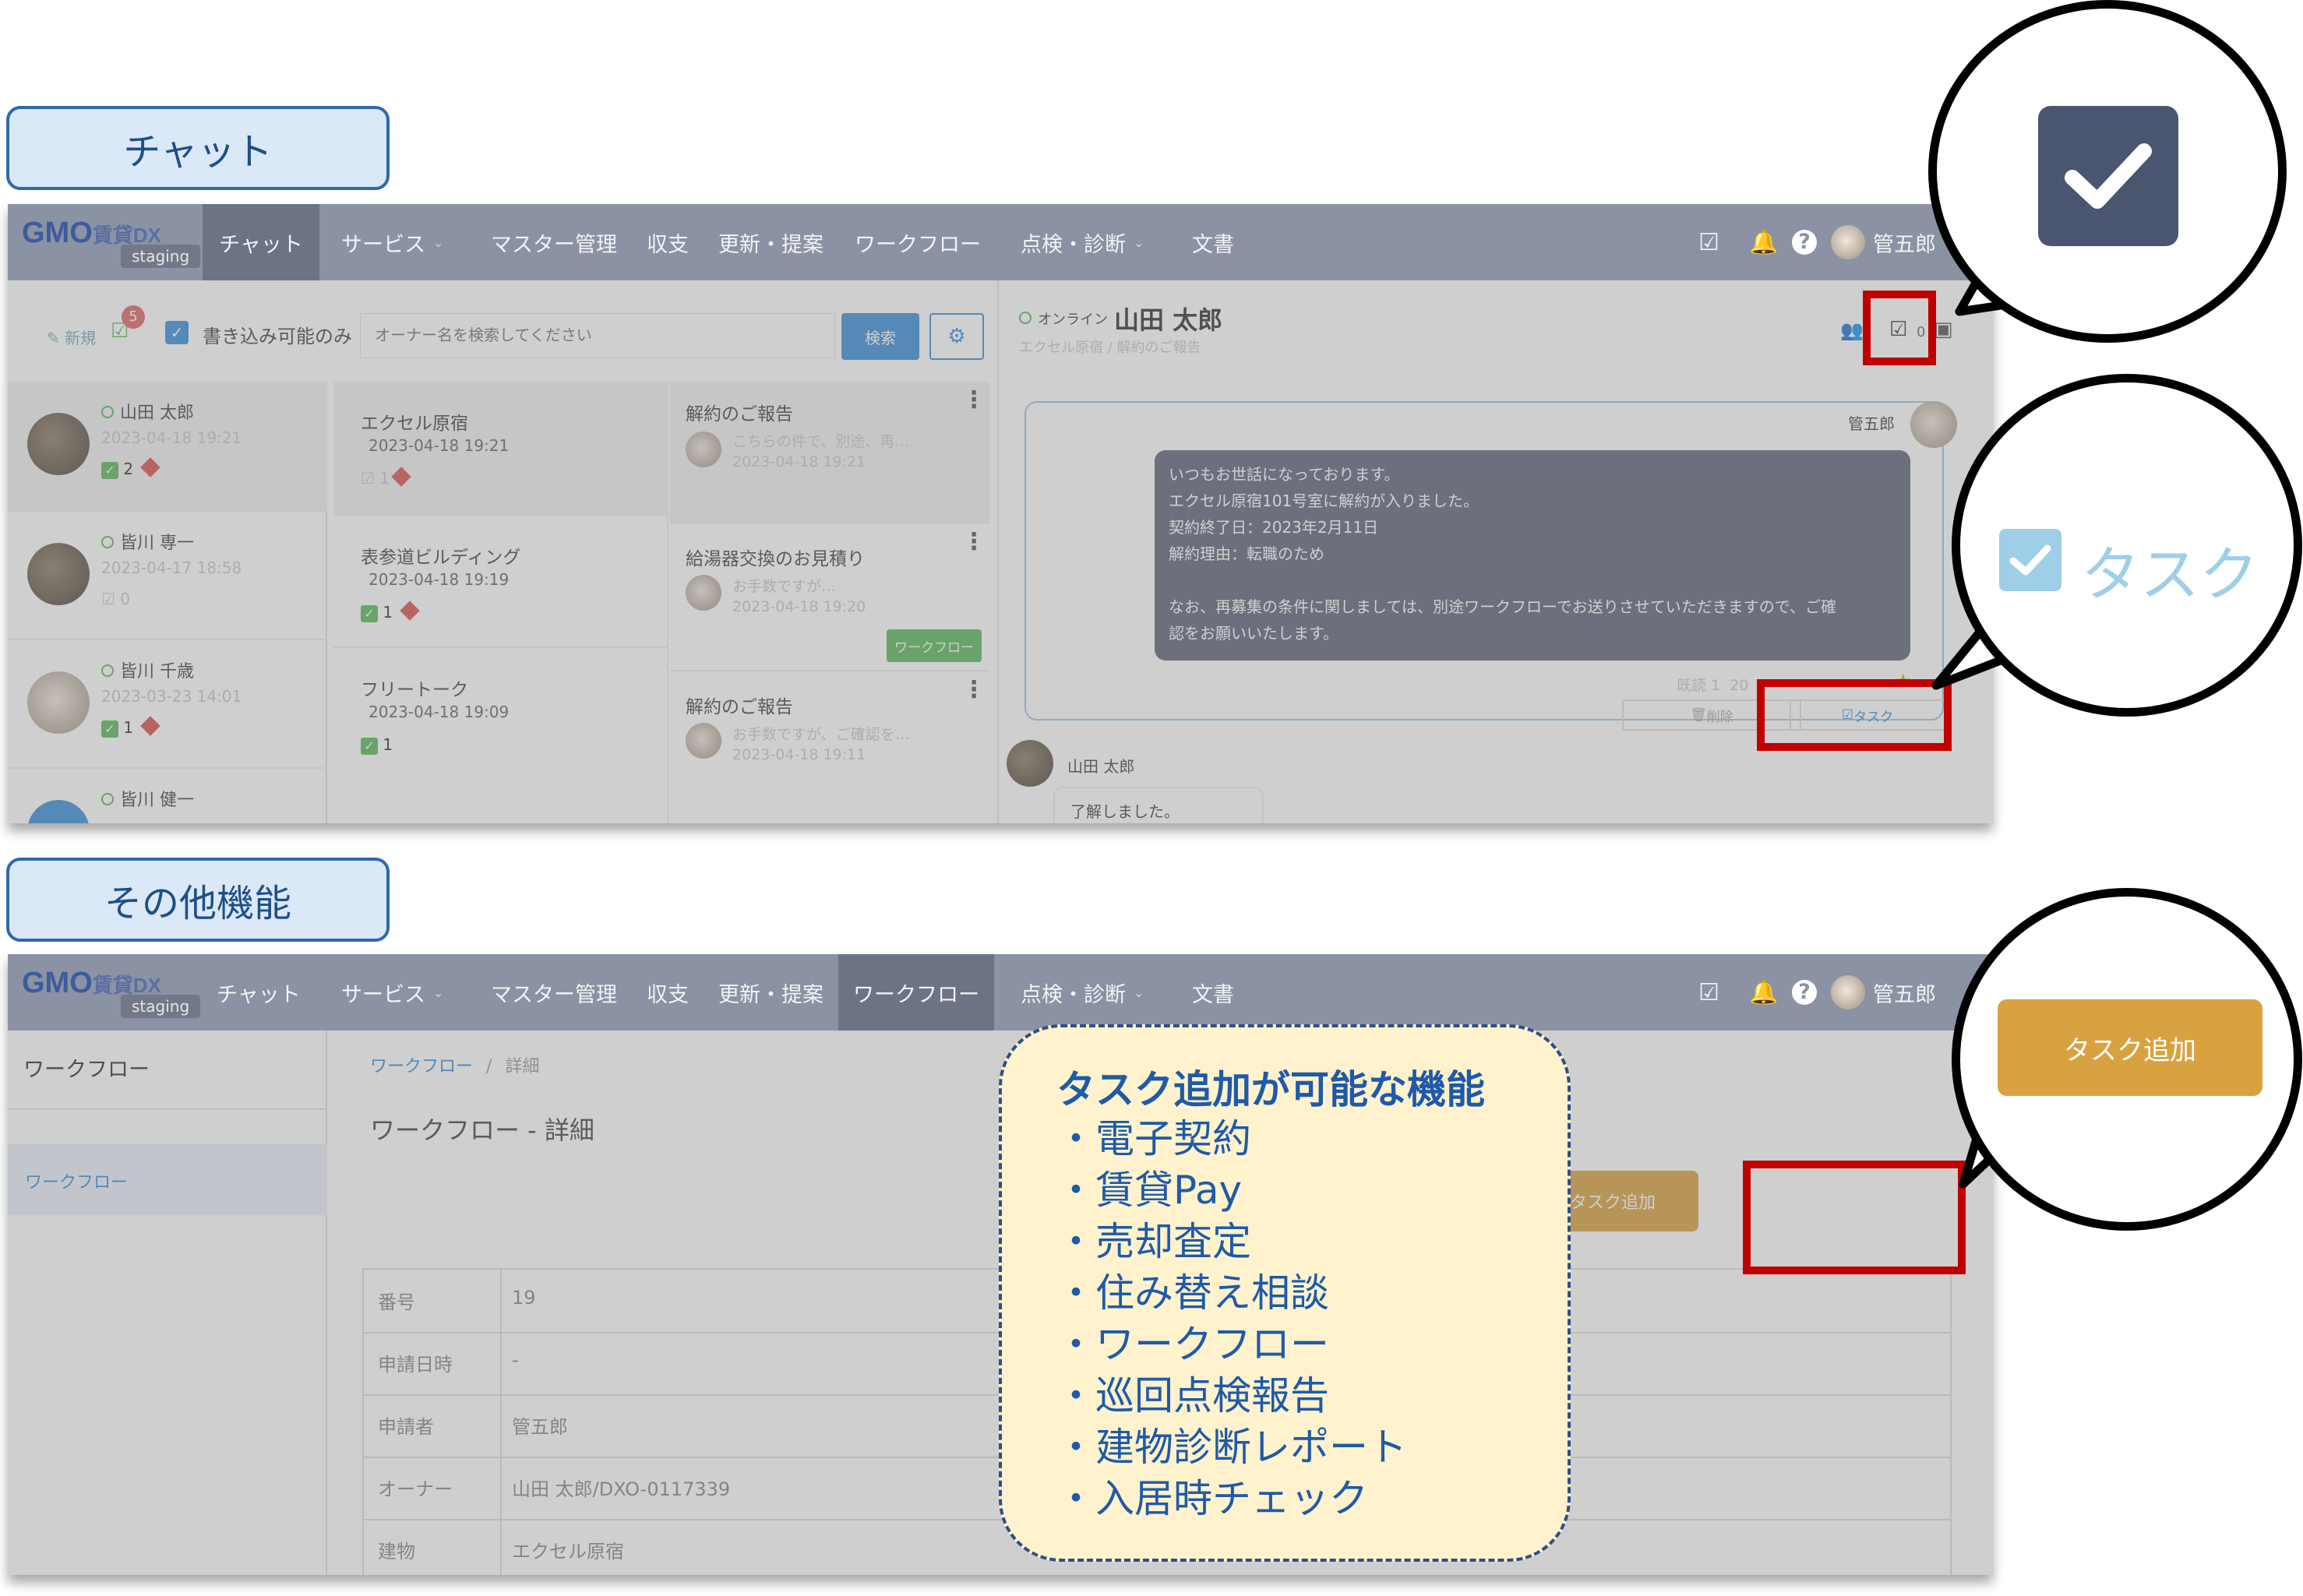  I want to click on list-item: ・売却査定, so click(1153, 1241).